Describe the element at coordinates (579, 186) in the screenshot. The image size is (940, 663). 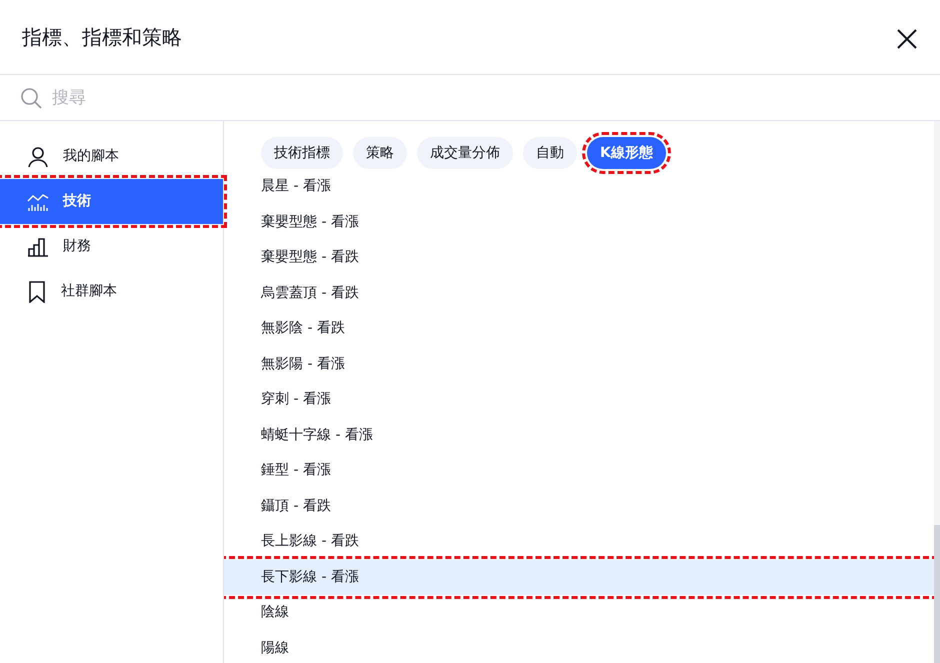
I see `pattern-list-item: 晨星 - 看漲` at that location.